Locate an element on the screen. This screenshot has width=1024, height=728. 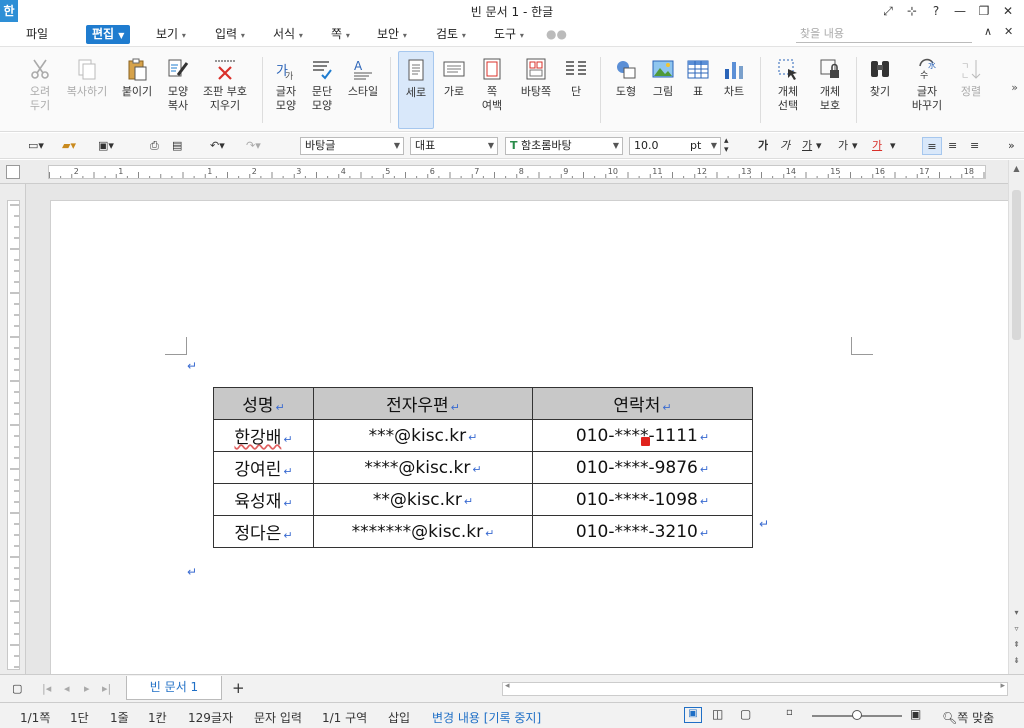
next-page-icon: ⇟ is located at coordinates (1016, 660).